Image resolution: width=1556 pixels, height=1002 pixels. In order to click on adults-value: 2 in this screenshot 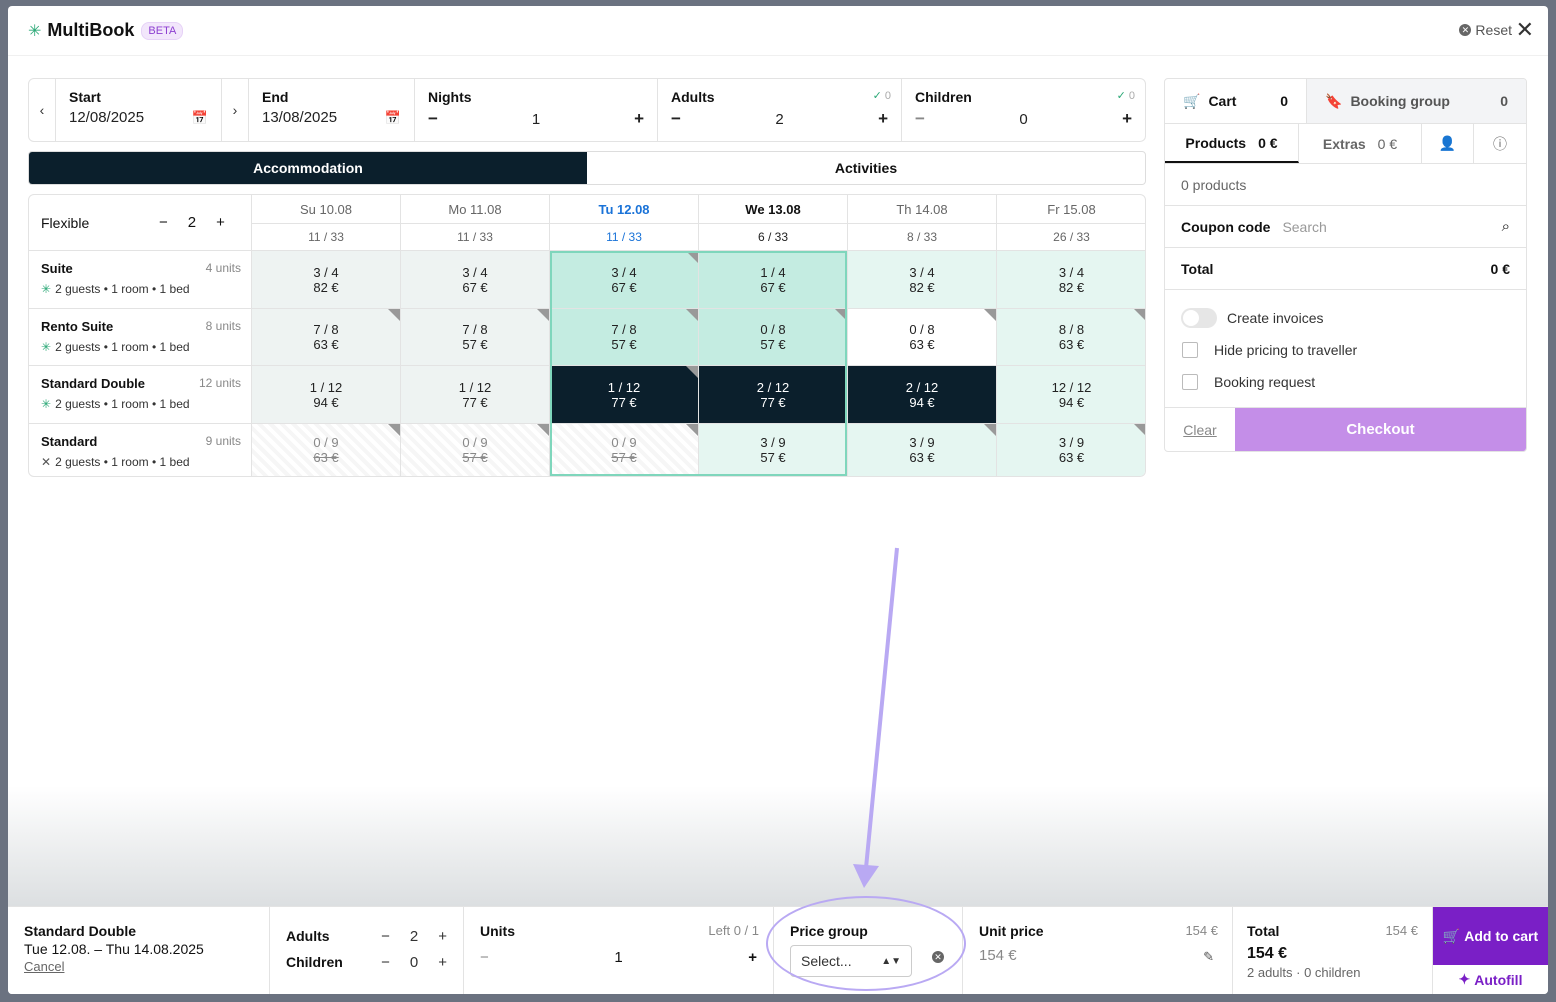, I will do `click(414, 936)`.